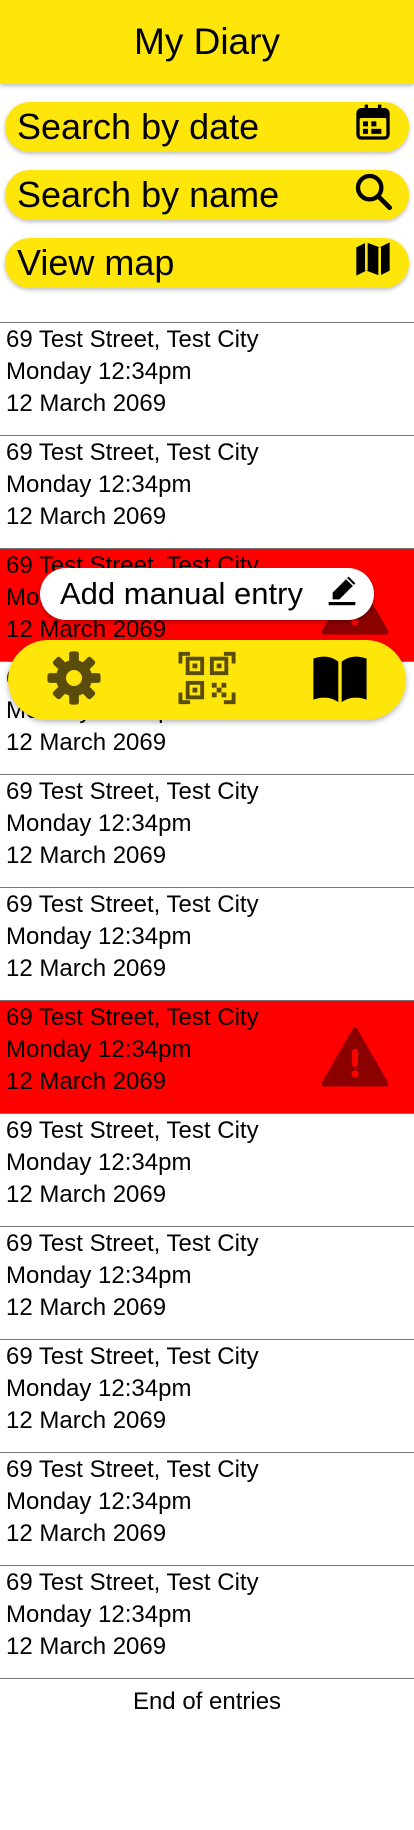  I want to click on search-by-date-button: Search by date, so click(207, 127).